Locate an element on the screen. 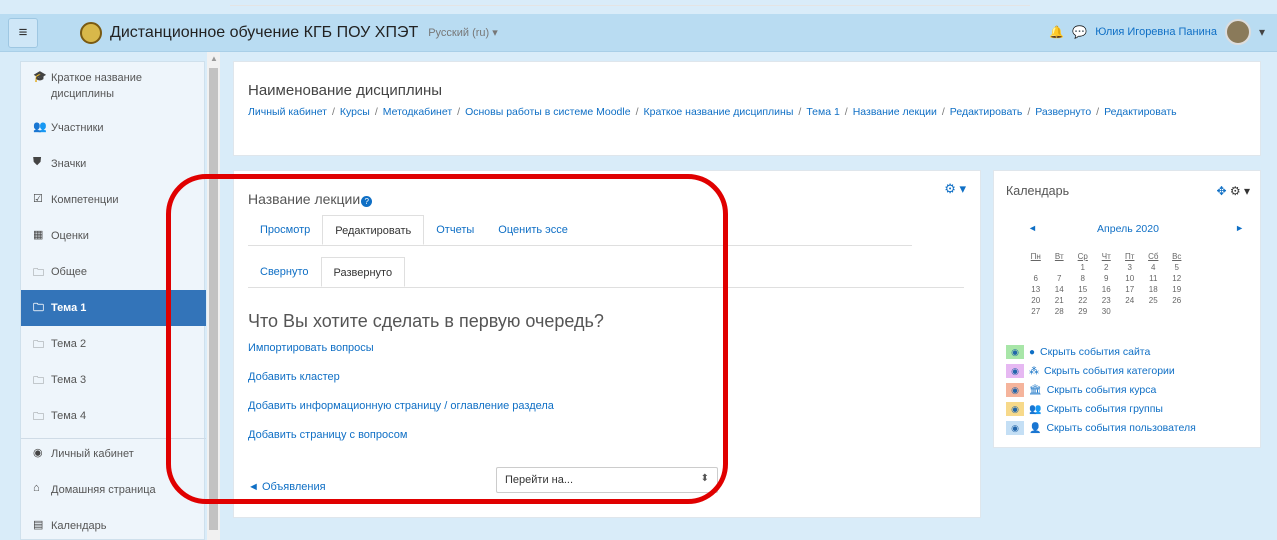 The image size is (1277, 540). bell-icon: 🔔 is located at coordinates (1056, 32).